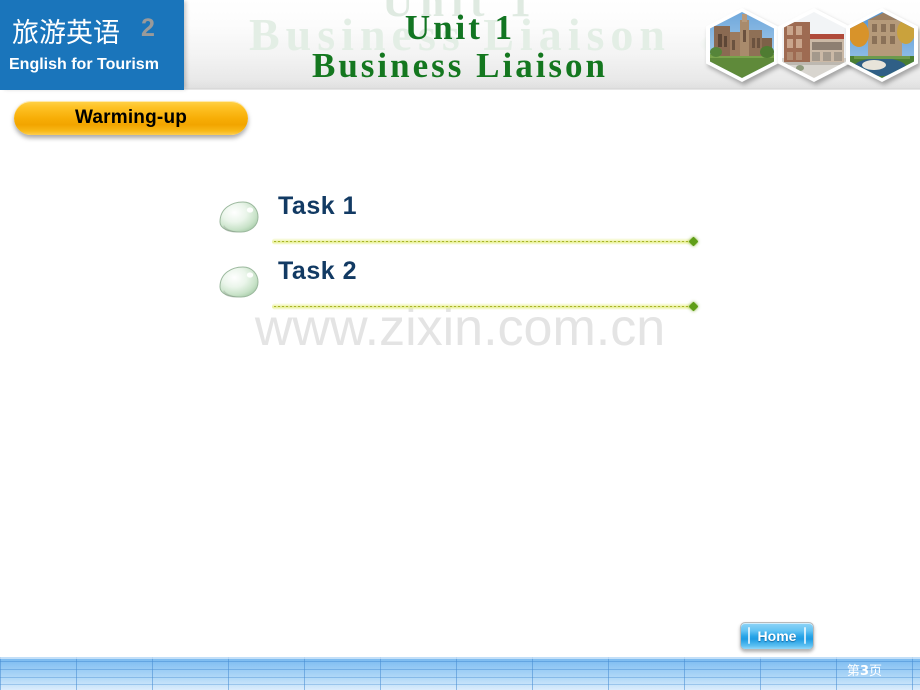 The height and width of the screenshot is (690, 920). Describe the element at coordinates (317, 271) in the screenshot. I see `task-label: Task 2` at that location.